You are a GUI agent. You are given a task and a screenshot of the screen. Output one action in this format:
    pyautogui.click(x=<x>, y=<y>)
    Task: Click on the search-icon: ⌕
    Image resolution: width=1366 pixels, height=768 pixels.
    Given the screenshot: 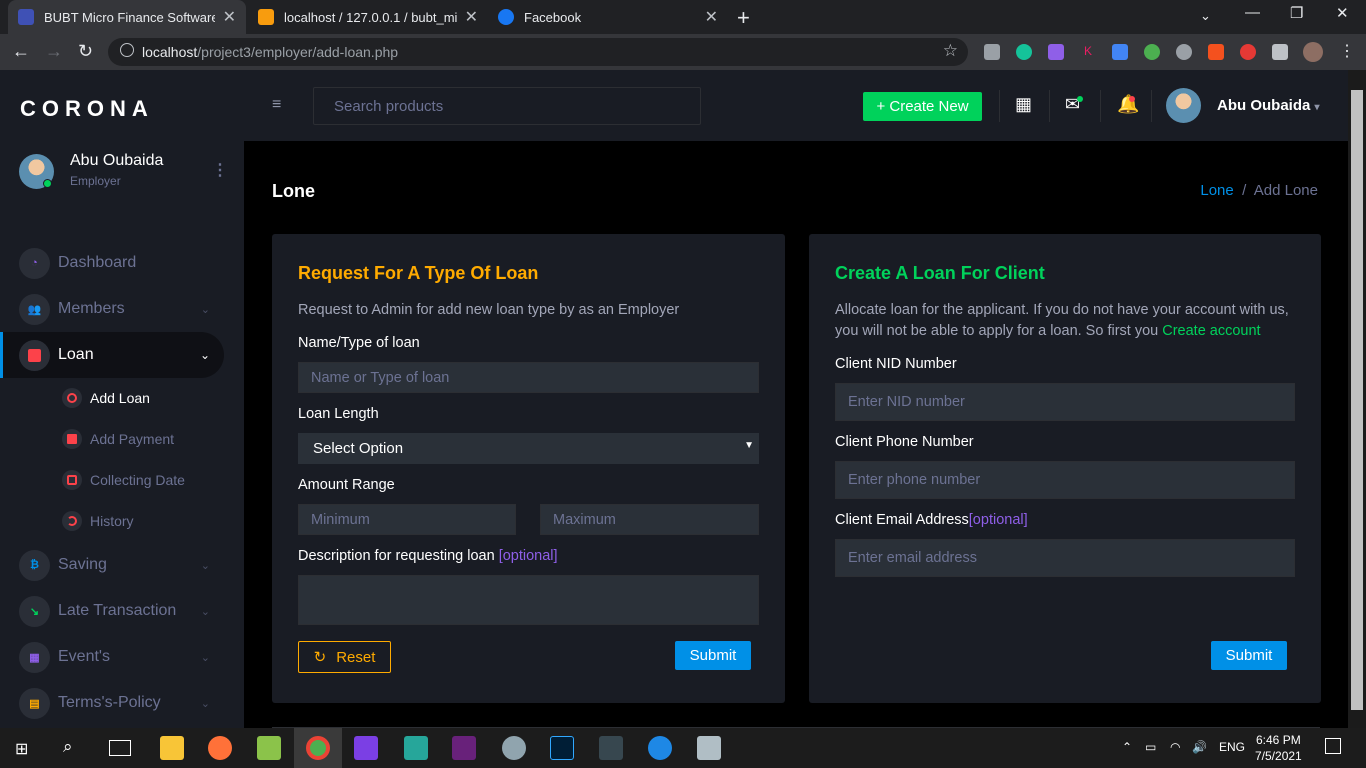 What is the action you would take?
    pyautogui.click(x=68, y=747)
    